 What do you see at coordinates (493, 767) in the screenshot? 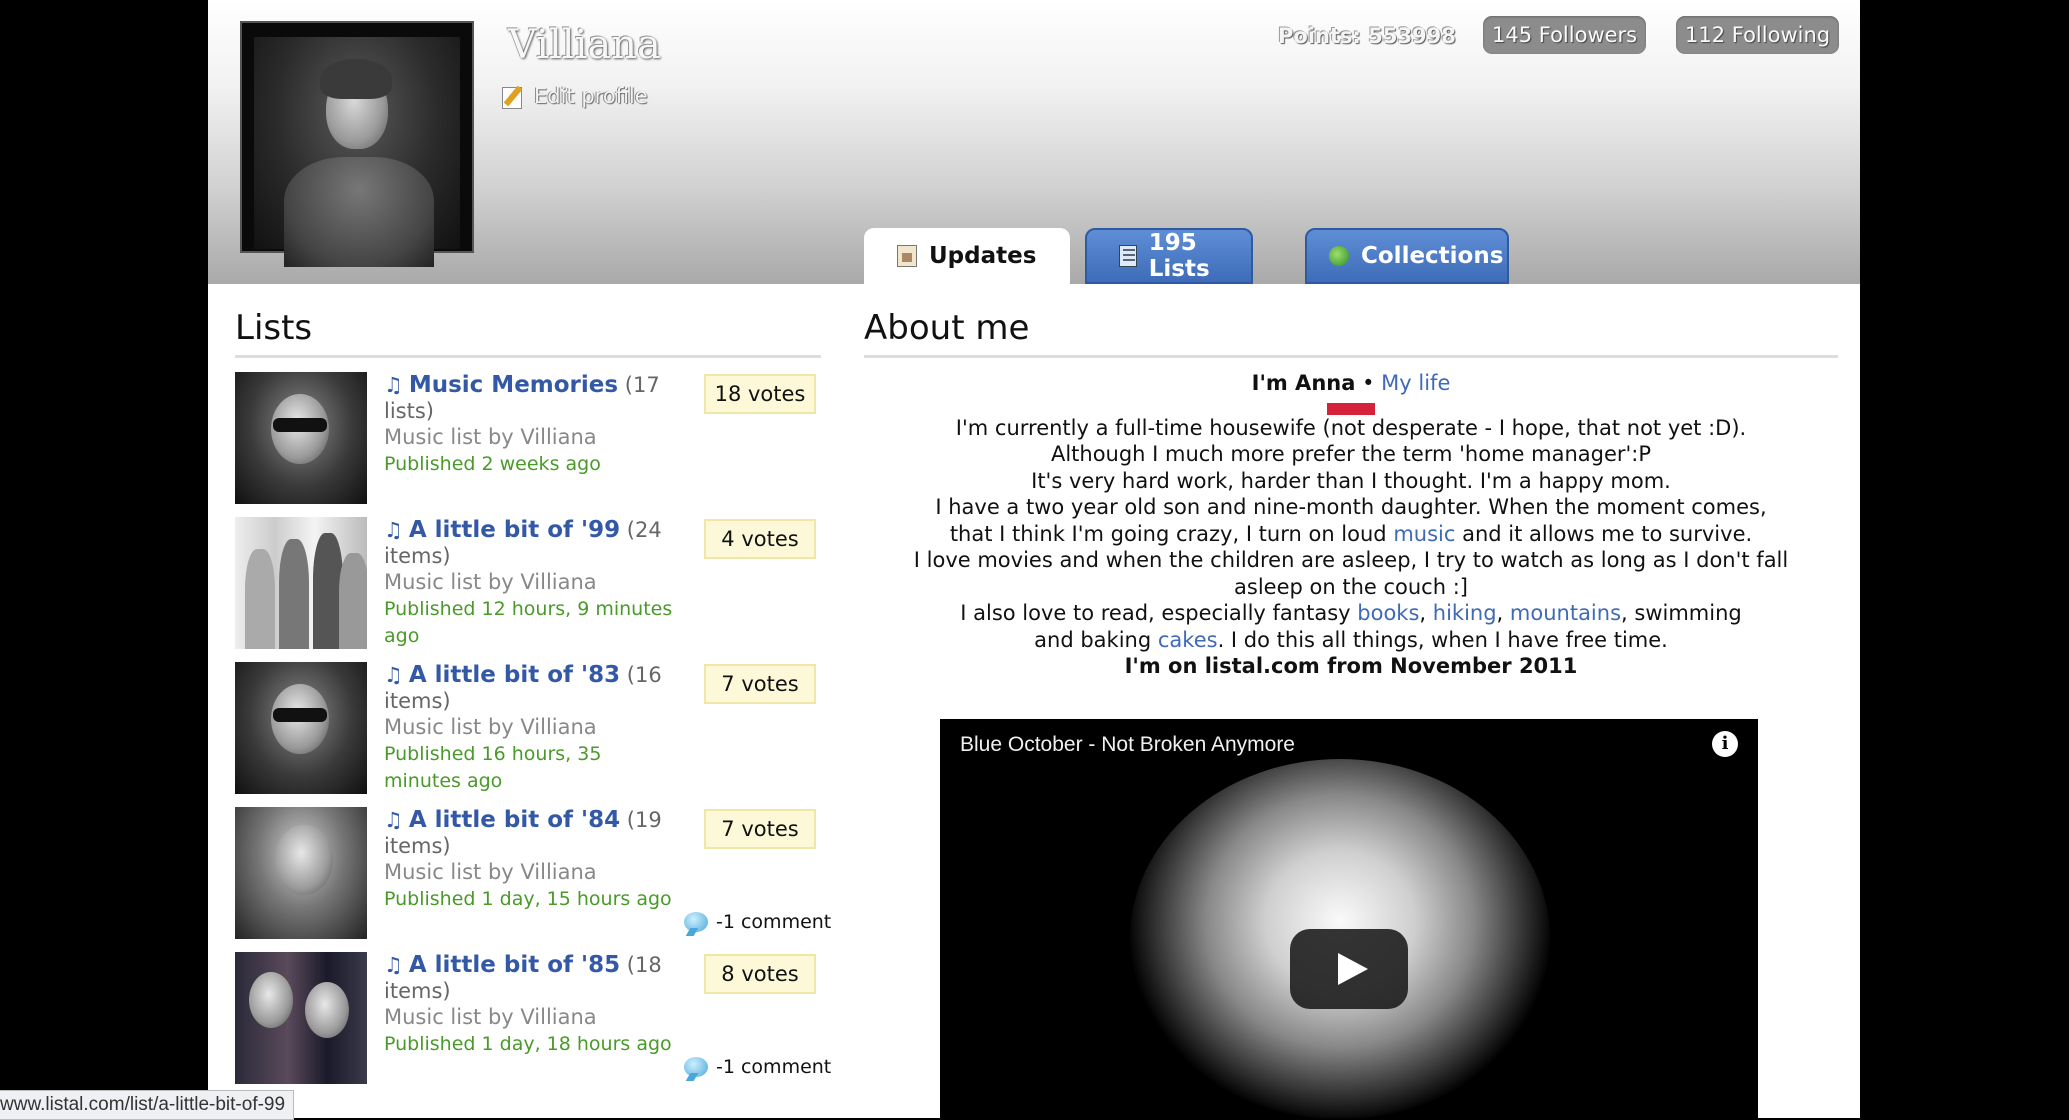
I see `list-published: Published 16 hours, 35 minutes ago` at bounding box center [493, 767].